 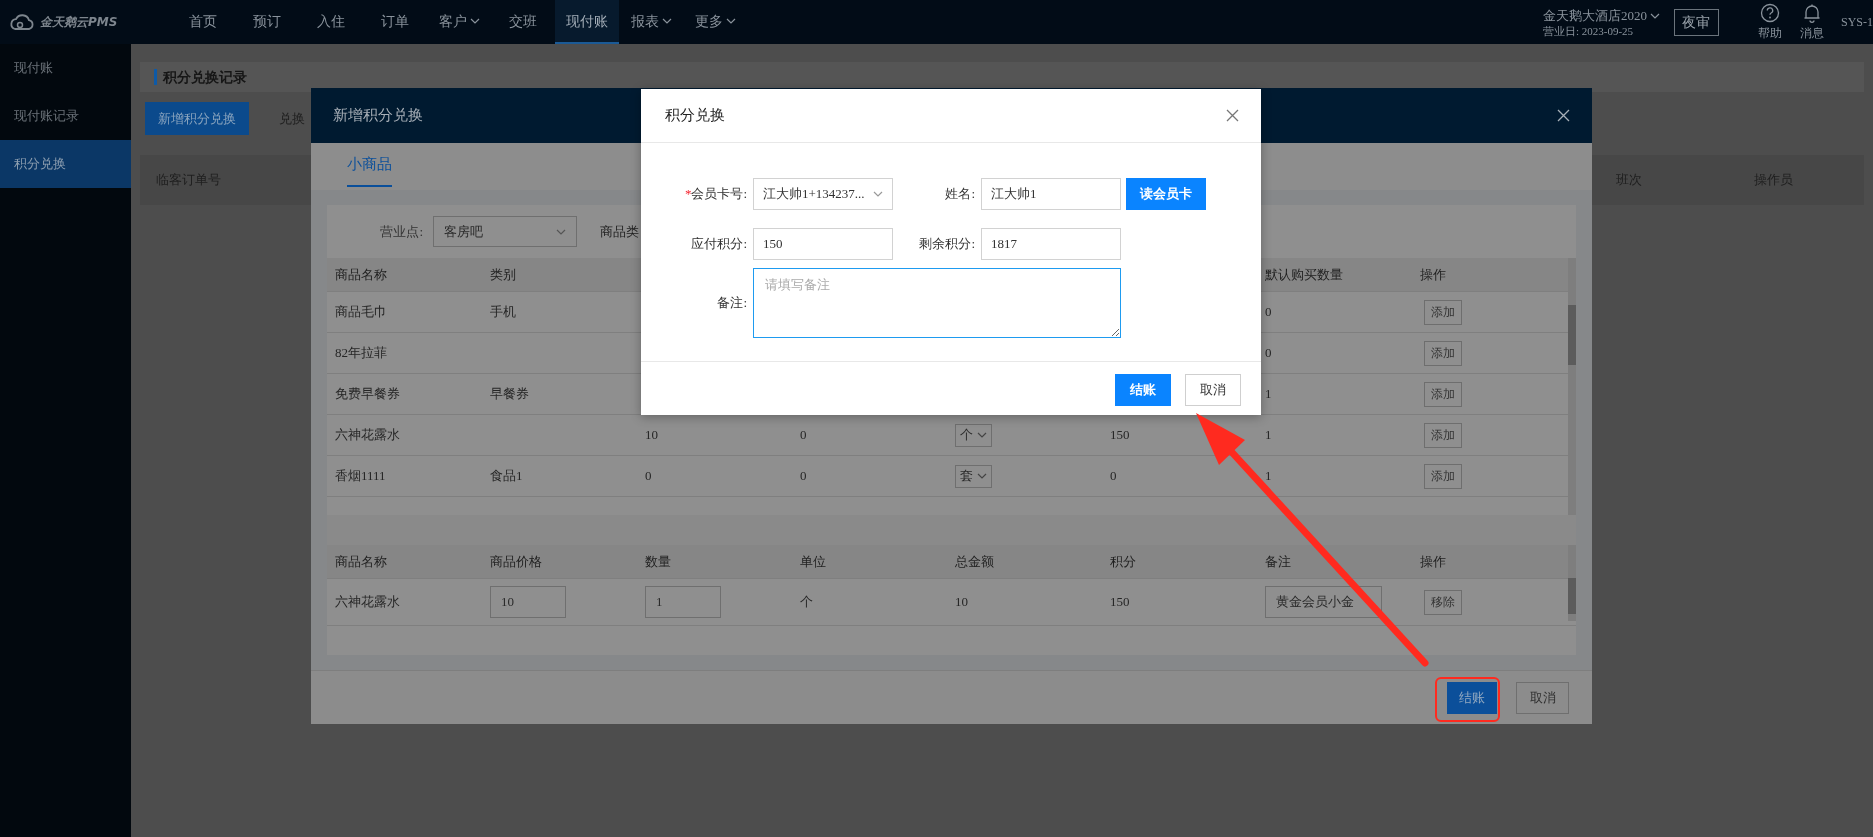 I want to click on column-header: 总金额, so click(x=974, y=561).